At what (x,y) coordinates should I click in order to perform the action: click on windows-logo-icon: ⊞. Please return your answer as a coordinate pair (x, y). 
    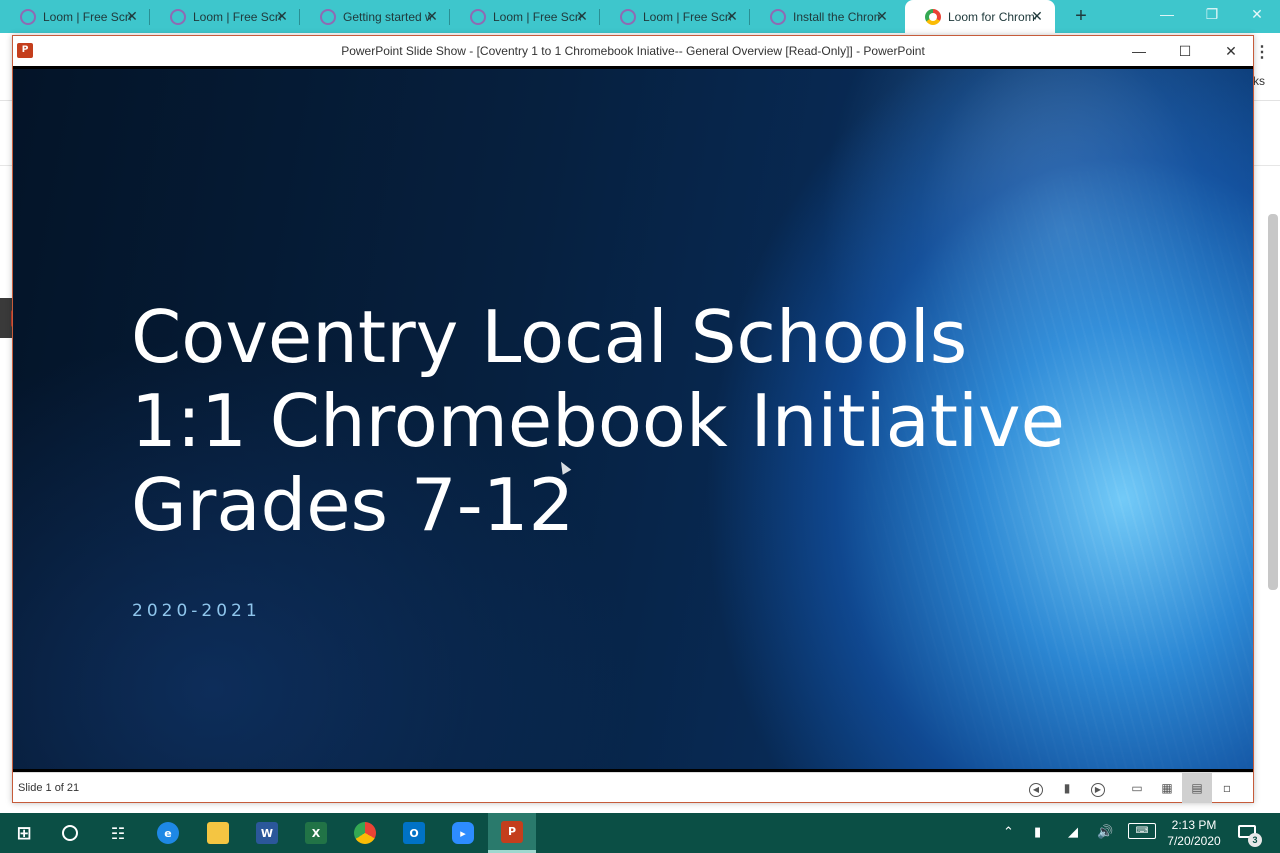
    Looking at the image, I should click on (24, 833).